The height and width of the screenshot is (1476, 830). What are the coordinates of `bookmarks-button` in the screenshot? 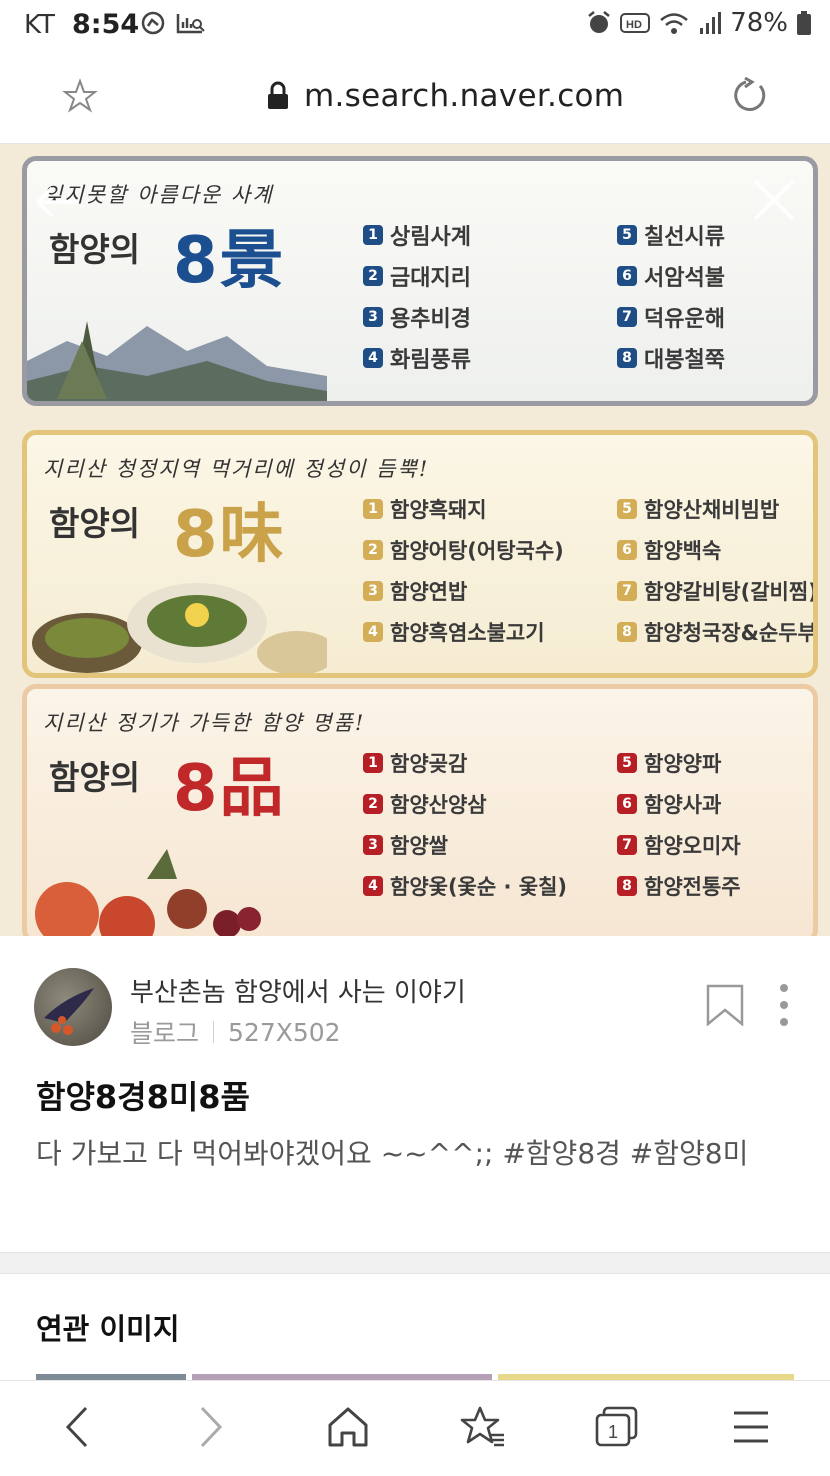 It's located at (483, 1429).